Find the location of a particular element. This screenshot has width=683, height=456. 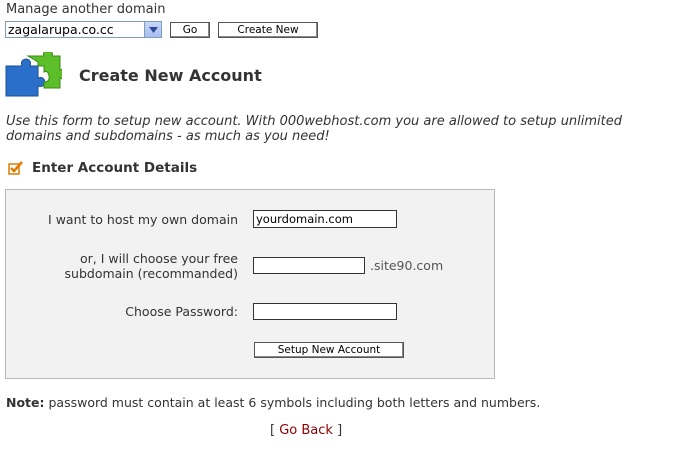

bracket-open: [ is located at coordinates (273, 430).